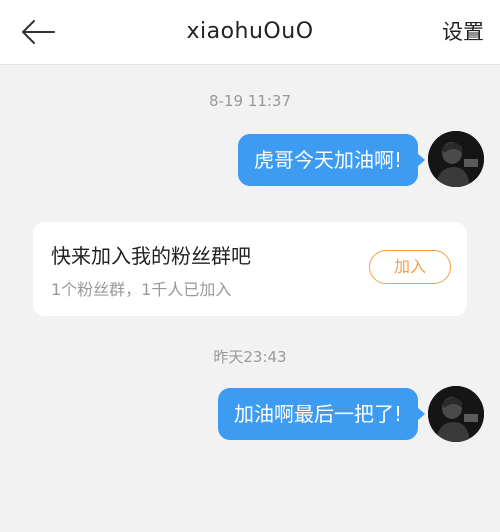  Describe the element at coordinates (141, 289) in the screenshot. I see `fan-group-subtitle: 1个粉丝群，1千人已加入` at that location.